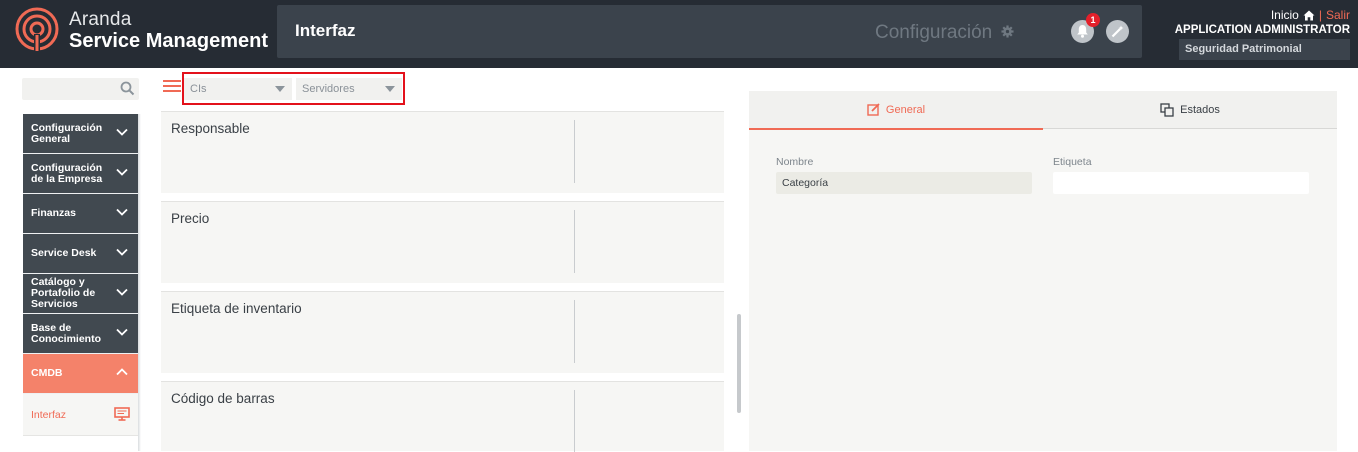  I want to click on sidebar-item-configuracion-empresa: Configuración de la Empresa, so click(80, 174).